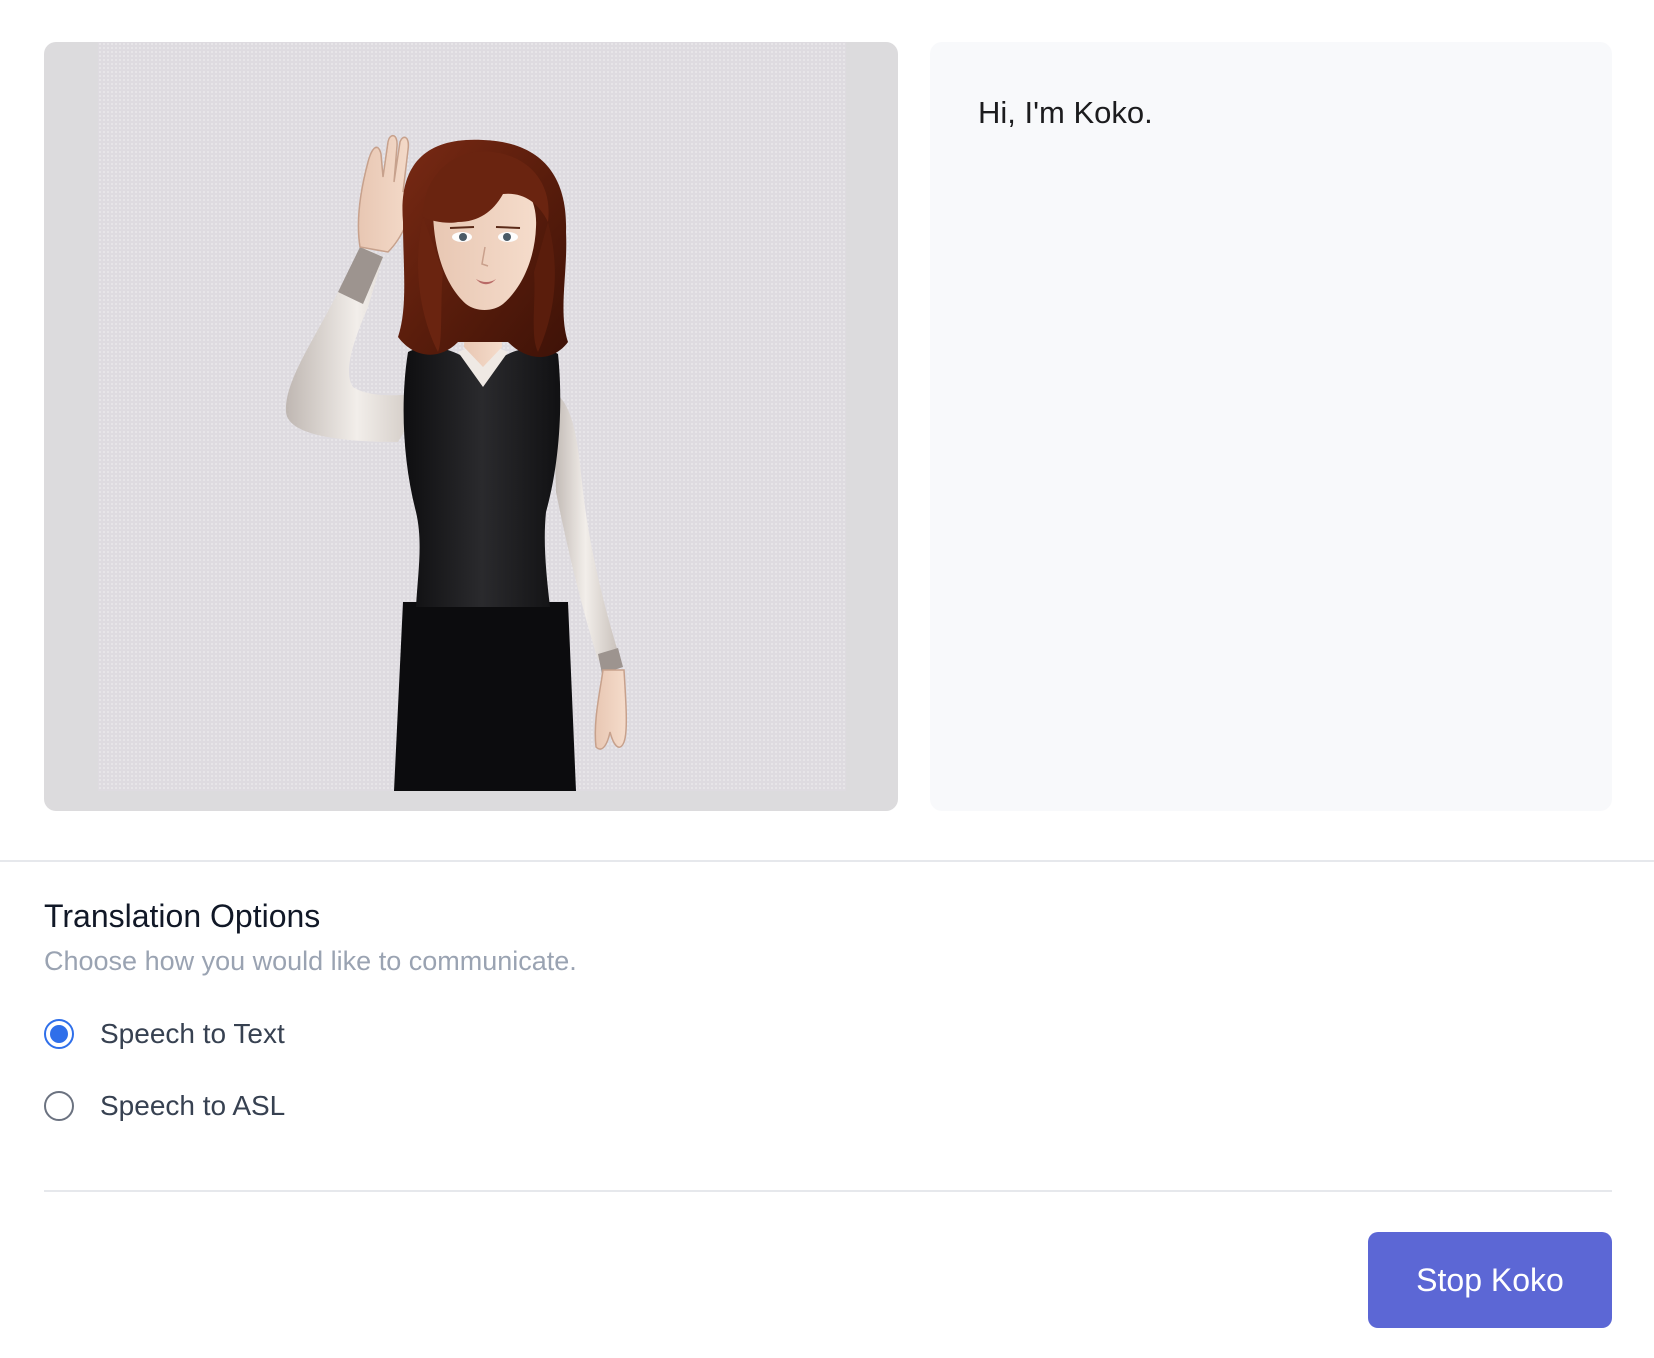  I want to click on section-divider, so click(827, 861).